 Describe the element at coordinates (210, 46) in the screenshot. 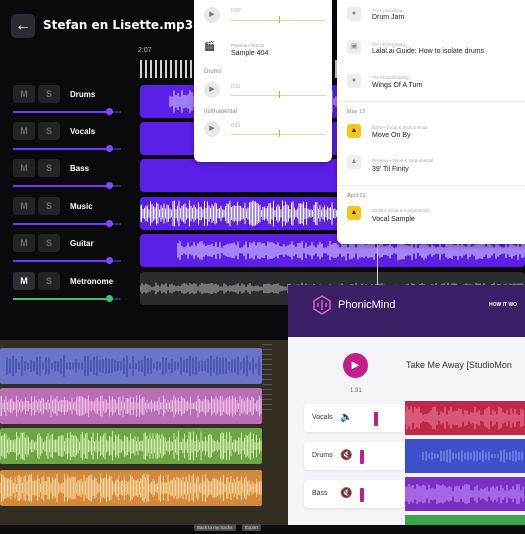

I see `clapperboard-icon: 🎬` at that location.